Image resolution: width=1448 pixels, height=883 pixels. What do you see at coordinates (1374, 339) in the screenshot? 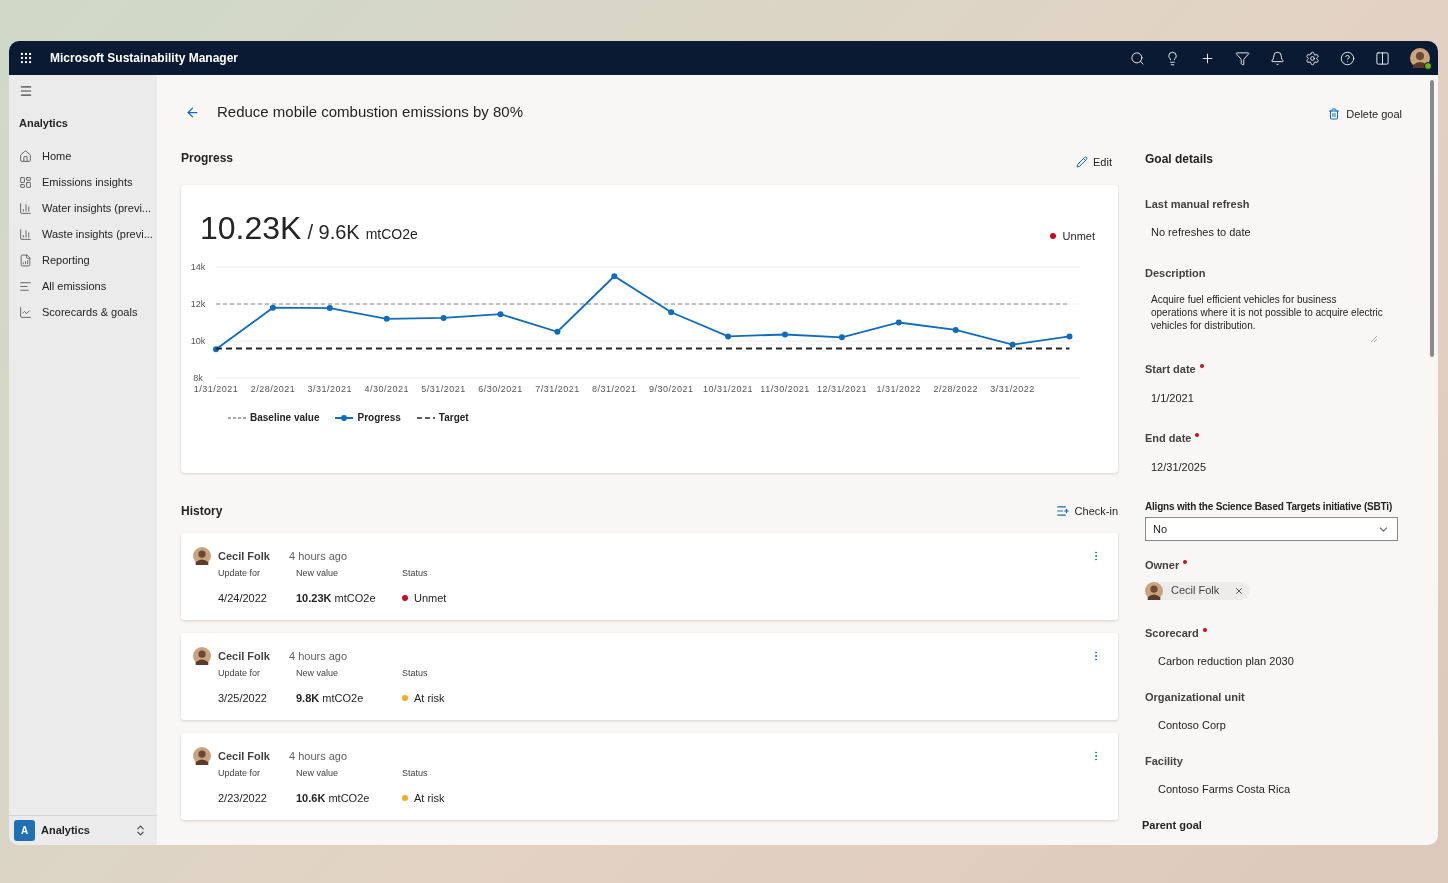
I see `resize-handle-icon` at bounding box center [1374, 339].